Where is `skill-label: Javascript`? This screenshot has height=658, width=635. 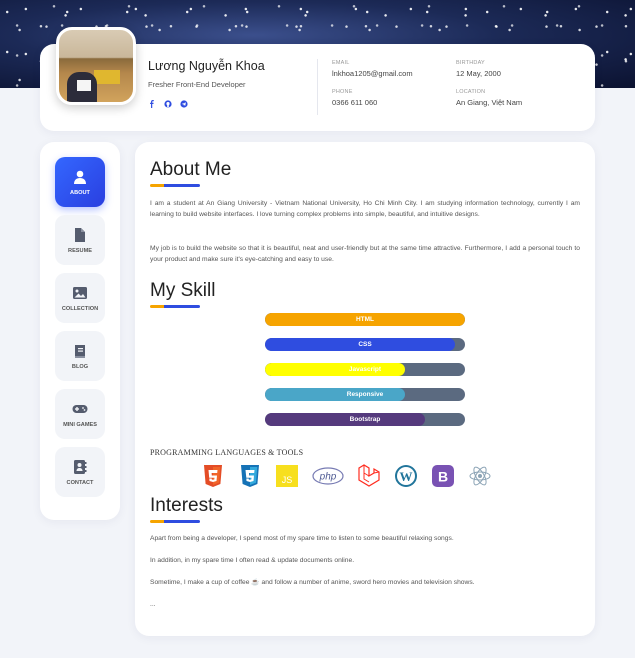 skill-label: Javascript is located at coordinates (365, 369).